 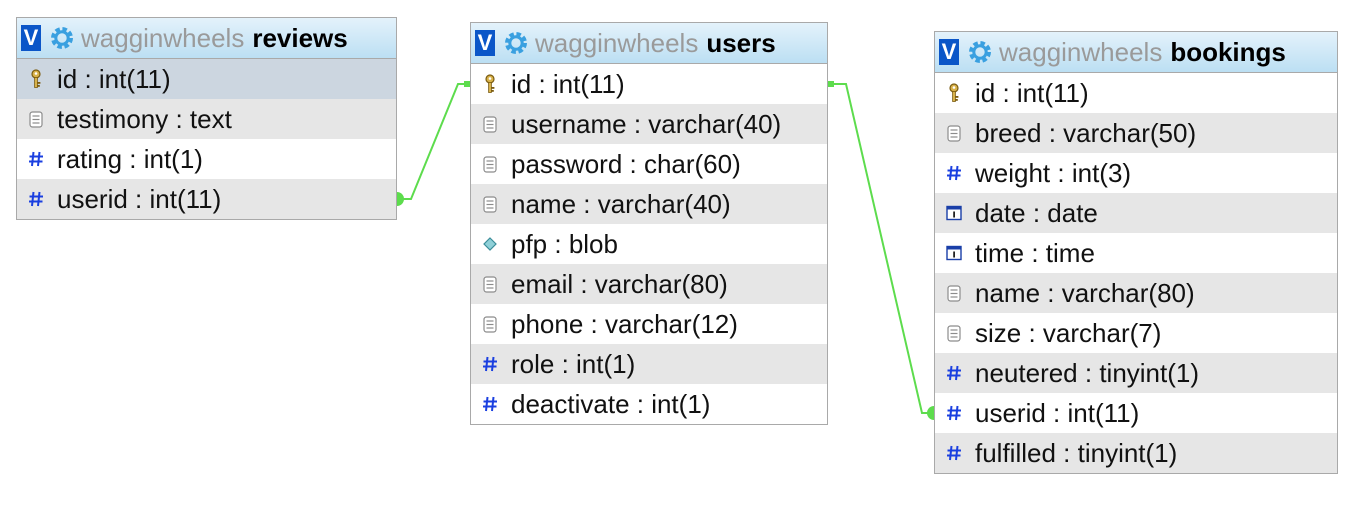 What do you see at coordinates (1036, 212) in the screenshot?
I see `column-label: date` at bounding box center [1036, 212].